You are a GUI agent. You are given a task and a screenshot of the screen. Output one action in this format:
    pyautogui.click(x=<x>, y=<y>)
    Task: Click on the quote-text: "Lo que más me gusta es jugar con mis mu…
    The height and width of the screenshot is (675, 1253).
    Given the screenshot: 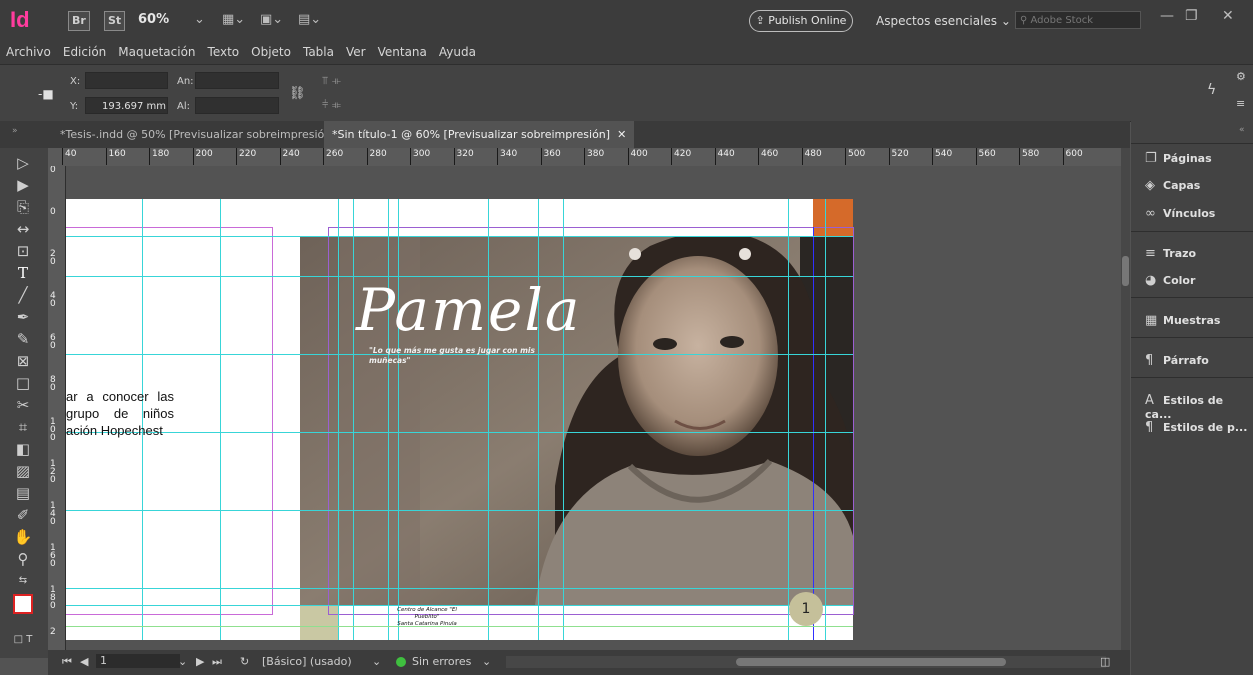 What is the action you would take?
    pyautogui.click(x=459, y=356)
    